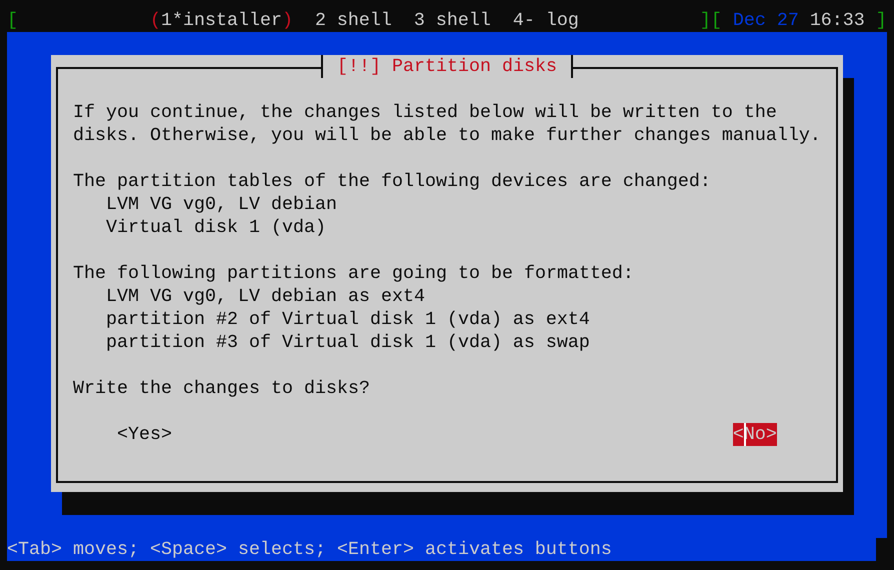  Describe the element at coordinates (881, 20) in the screenshot. I see `bracket: ]` at that location.